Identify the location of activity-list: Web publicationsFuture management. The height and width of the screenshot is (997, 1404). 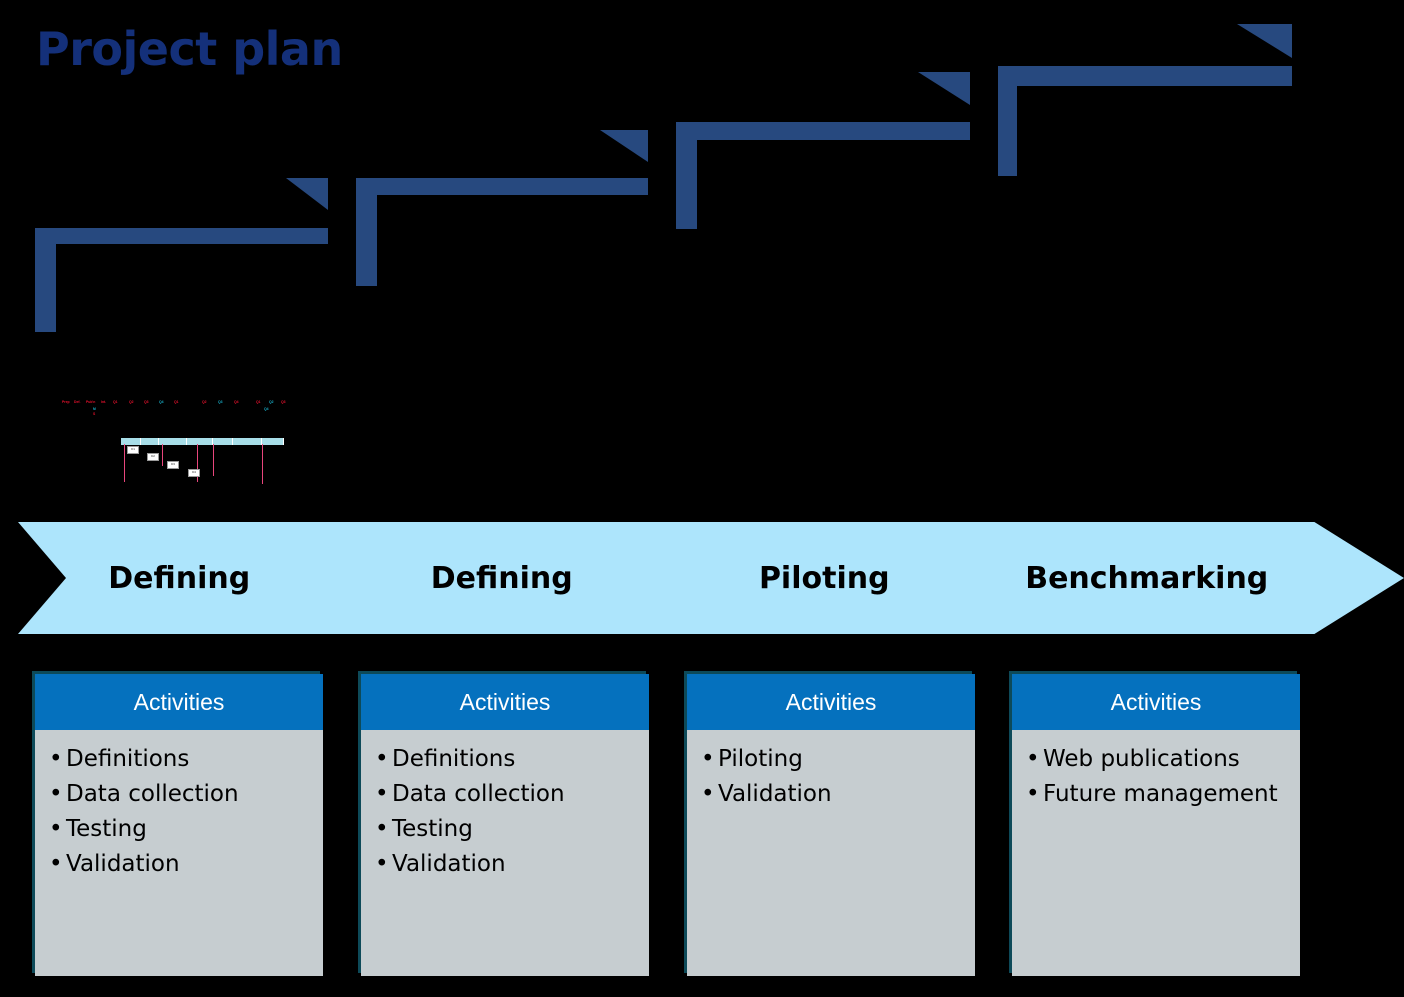
(1163, 777).